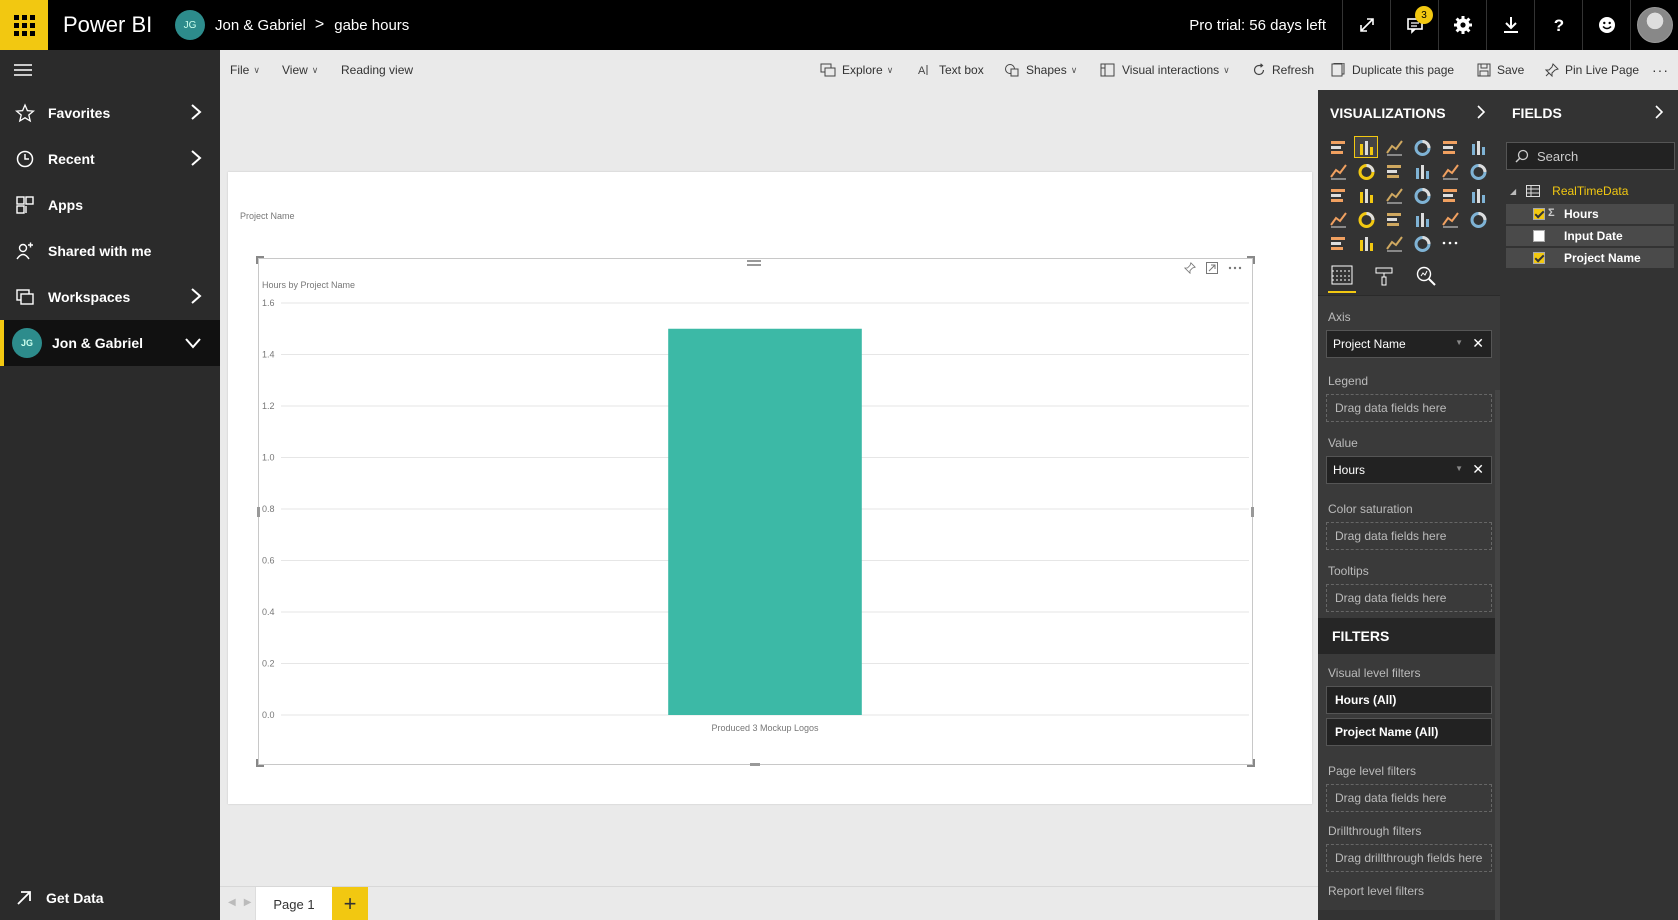 The height and width of the screenshot is (920, 1678). Describe the element at coordinates (1394, 243) in the screenshot. I see `matrix-icon` at that location.